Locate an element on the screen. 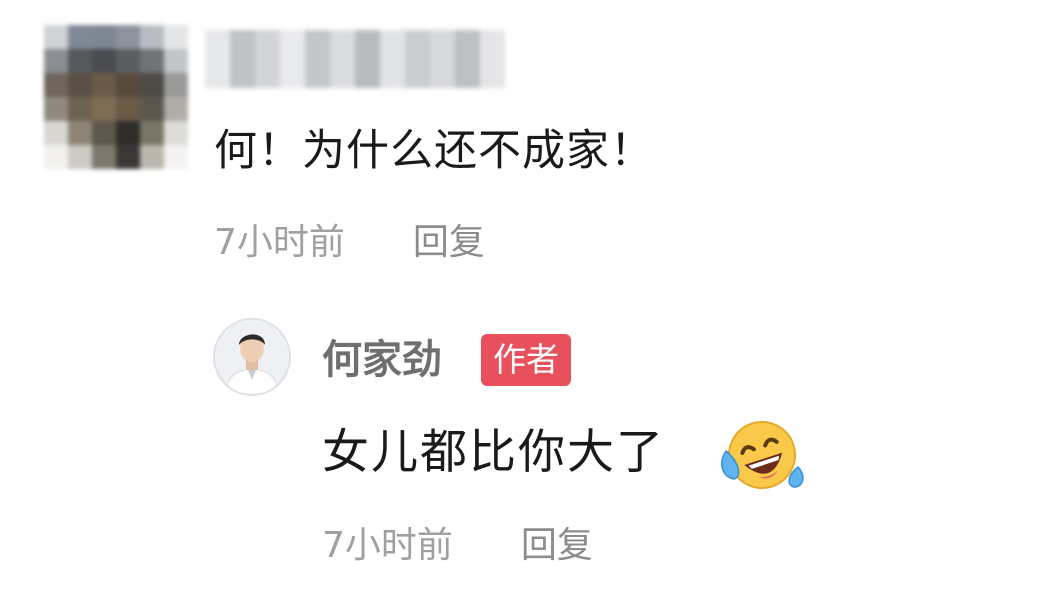 The width and height of the screenshot is (1060, 596). reply-timestamp: 7小时前 is located at coordinates (387, 545).